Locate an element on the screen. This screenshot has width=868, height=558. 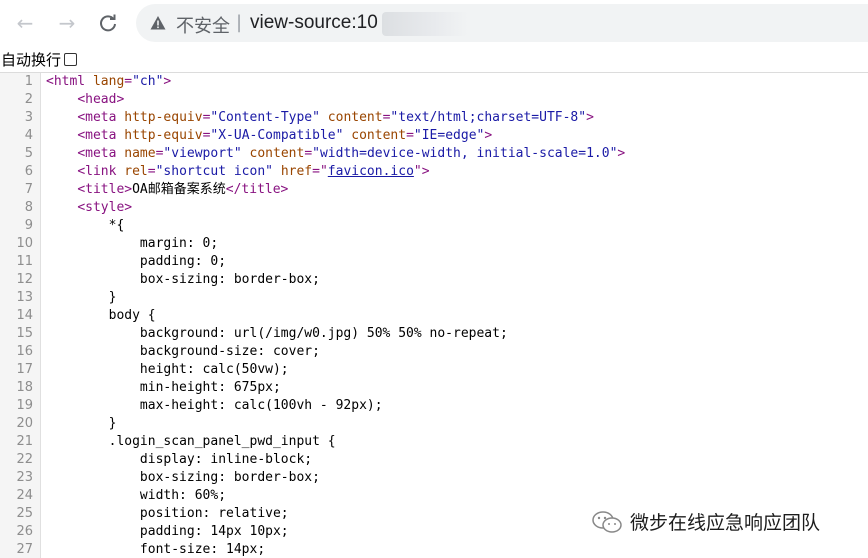
code-token: } is located at coordinates (112, 297).